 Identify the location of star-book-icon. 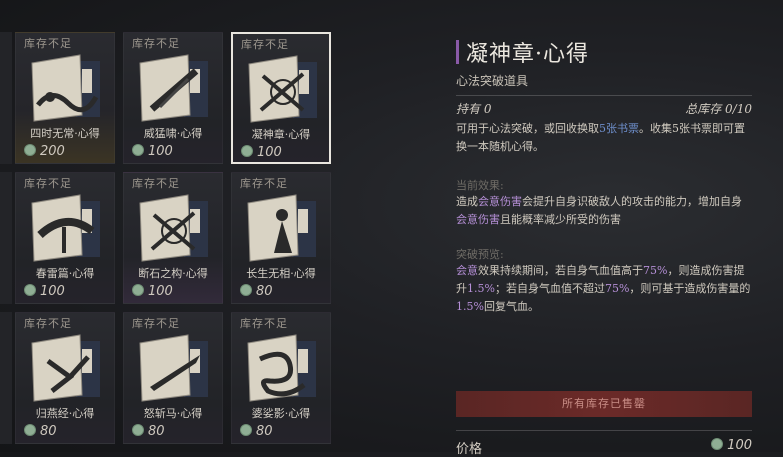
(65, 368).